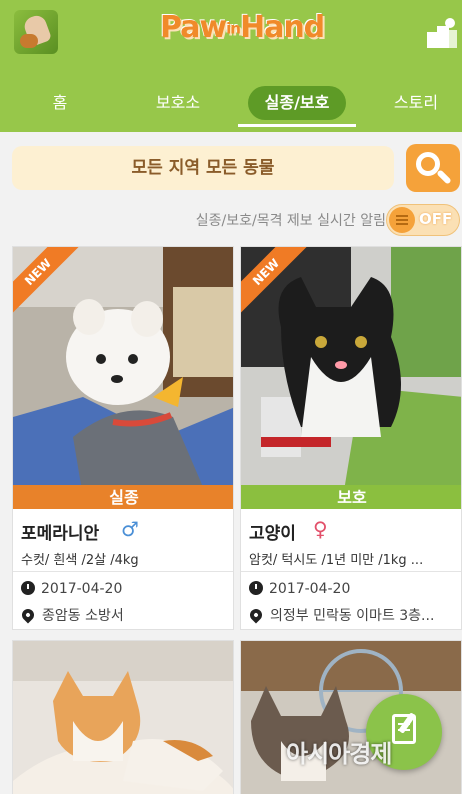  What do you see at coordinates (60, 534) in the screenshot?
I see `breed-name: 포메라니안` at bounding box center [60, 534].